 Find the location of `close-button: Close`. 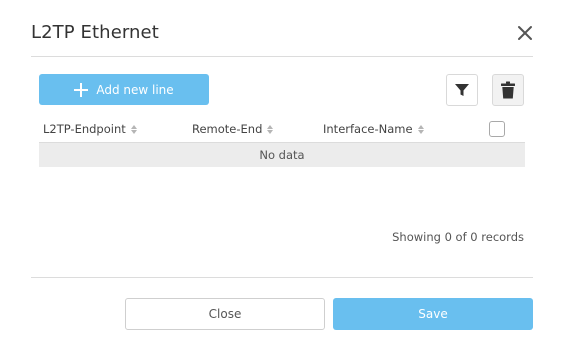

close-button: Close is located at coordinates (225, 314).